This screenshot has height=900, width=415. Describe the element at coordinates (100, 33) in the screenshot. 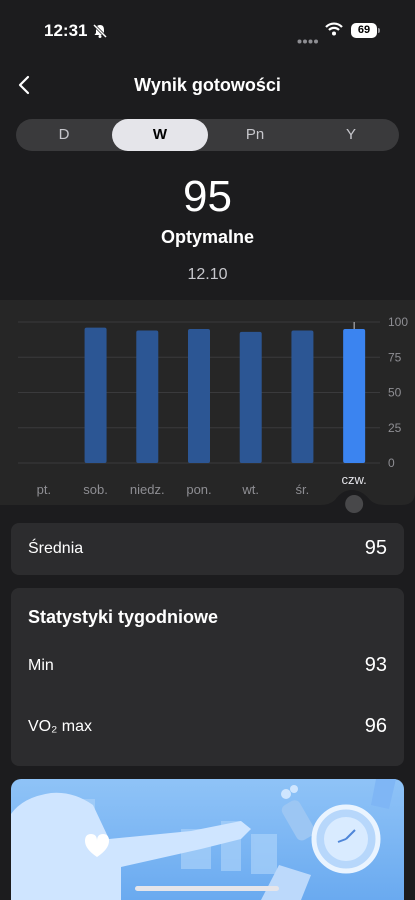

I see `bell-muted-icon` at that location.